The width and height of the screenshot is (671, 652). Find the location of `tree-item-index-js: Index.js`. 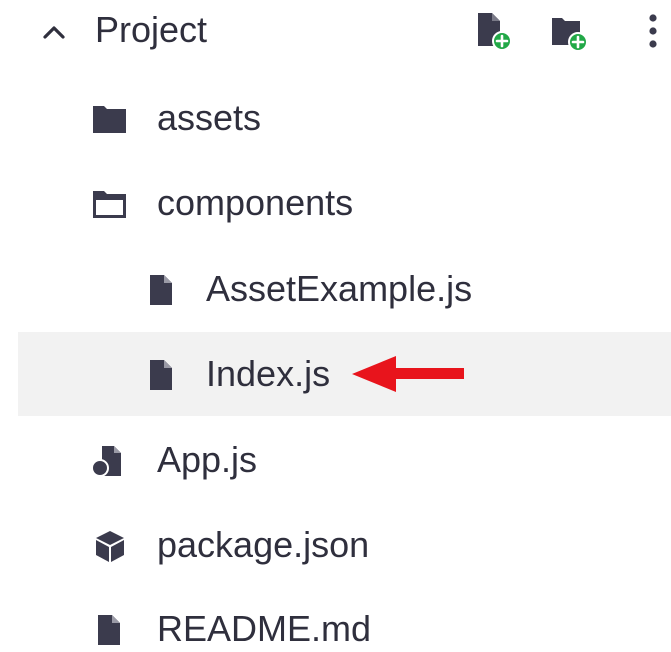

tree-item-index-js: Index.js is located at coordinates (344, 374).